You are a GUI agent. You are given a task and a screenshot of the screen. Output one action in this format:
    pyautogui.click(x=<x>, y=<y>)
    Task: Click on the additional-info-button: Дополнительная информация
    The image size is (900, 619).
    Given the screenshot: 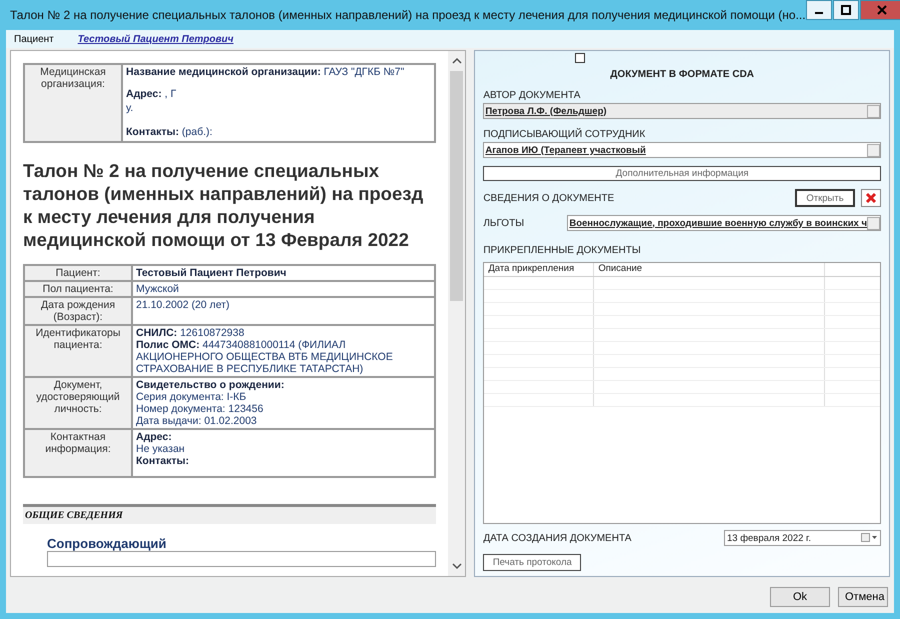 What is the action you would take?
    pyautogui.click(x=682, y=173)
    